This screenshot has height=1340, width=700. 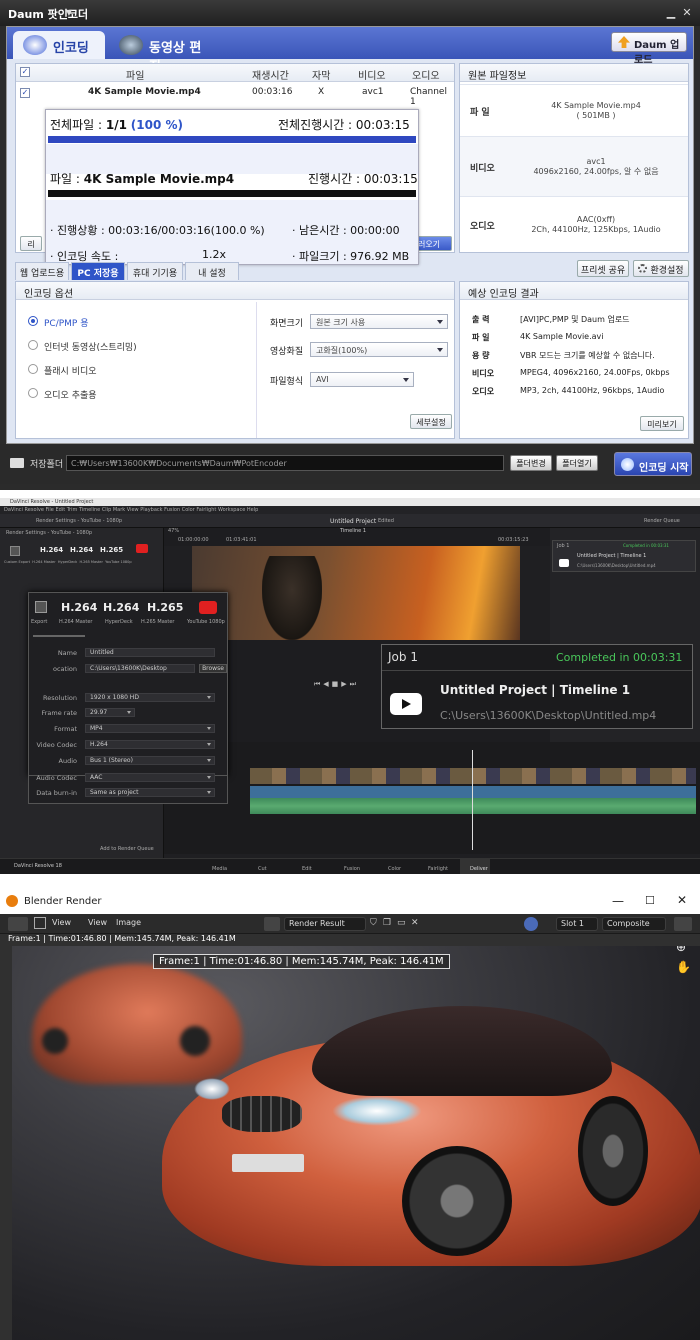 What do you see at coordinates (372, 74) in the screenshot?
I see `col-video: 비디오` at bounding box center [372, 74].